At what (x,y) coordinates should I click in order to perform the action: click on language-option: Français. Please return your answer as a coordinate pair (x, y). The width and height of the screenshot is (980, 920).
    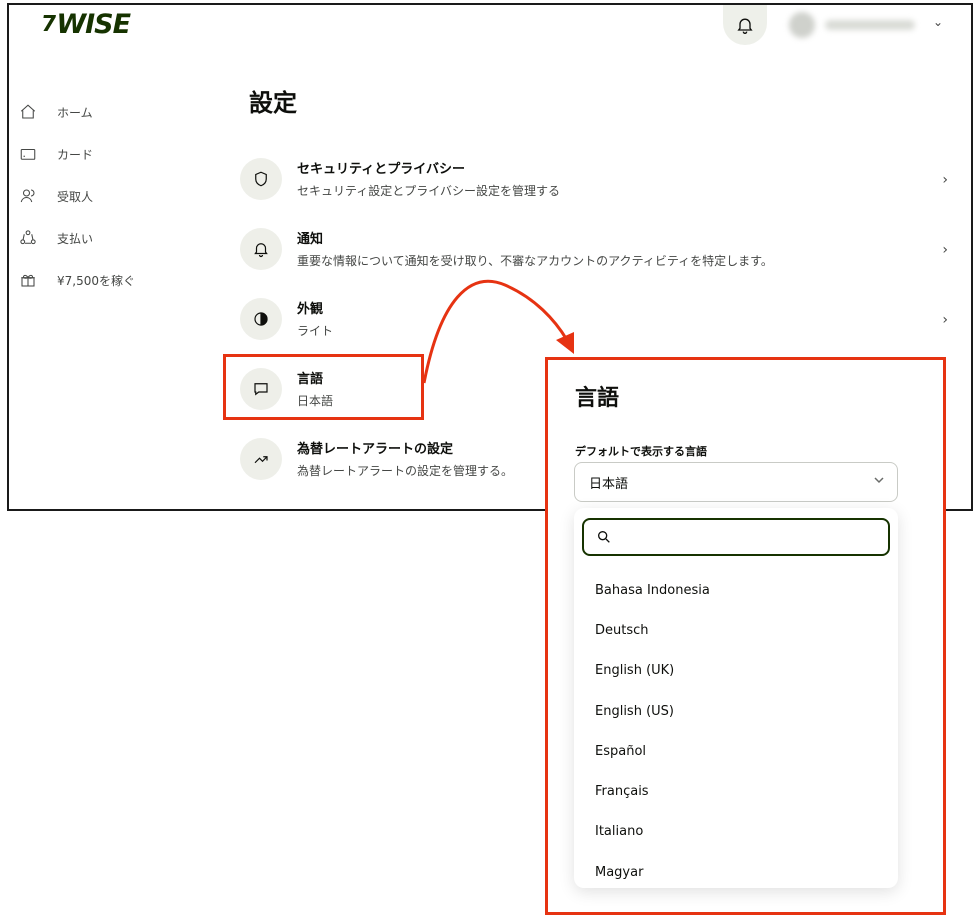
    Looking at the image, I should click on (736, 791).